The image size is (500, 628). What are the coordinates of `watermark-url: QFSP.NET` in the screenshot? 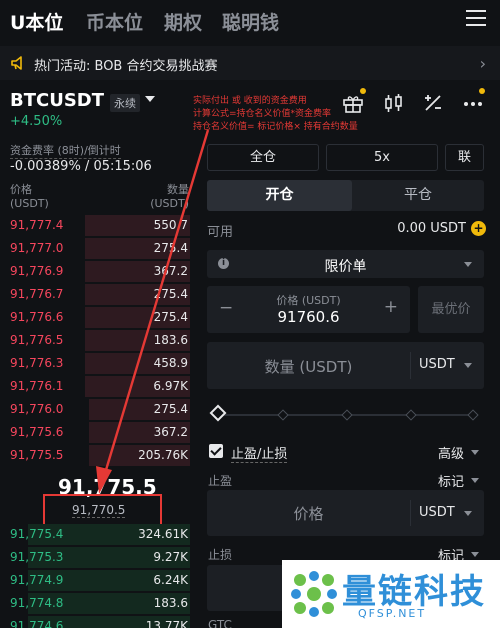 It's located at (392, 613).